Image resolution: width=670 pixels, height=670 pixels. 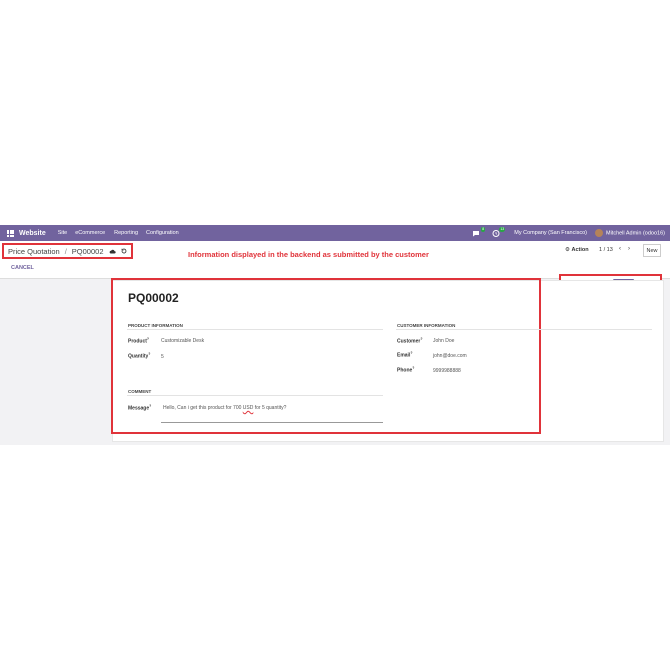 I want to click on messages-icon: 8, so click(x=479, y=231).